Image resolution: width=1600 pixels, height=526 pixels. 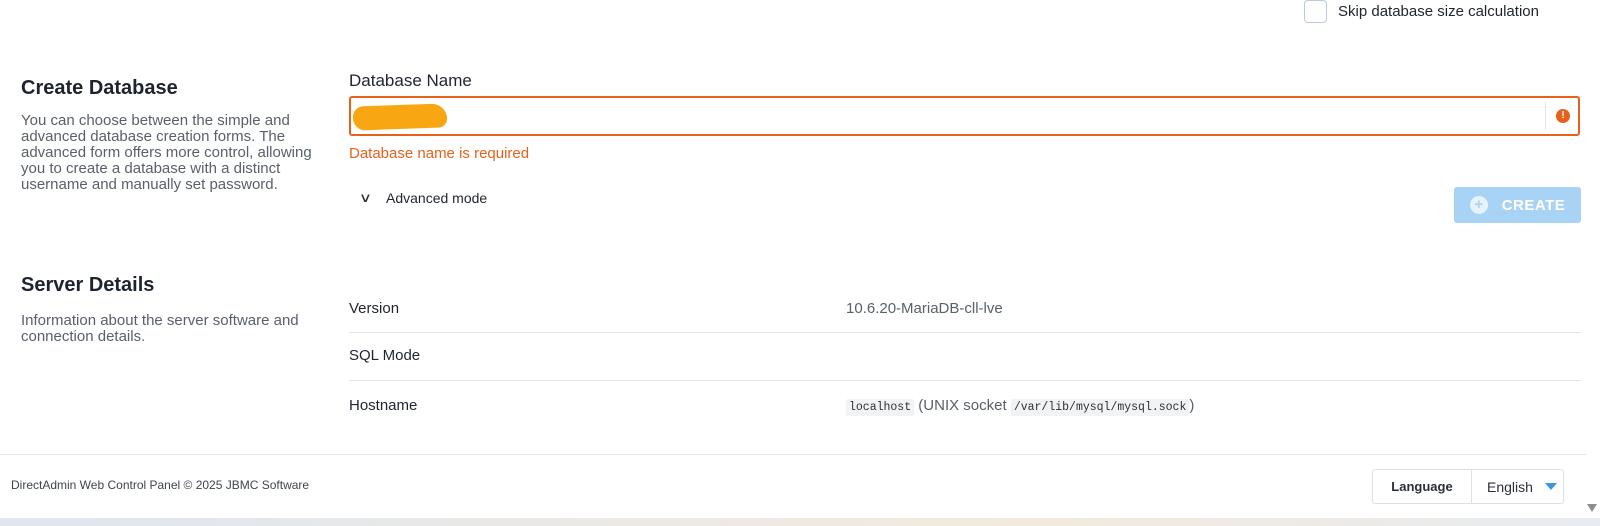 What do you see at coordinates (924, 308) in the screenshot?
I see `version-value: 10.6.20-MariaDB-cll-lve` at bounding box center [924, 308].